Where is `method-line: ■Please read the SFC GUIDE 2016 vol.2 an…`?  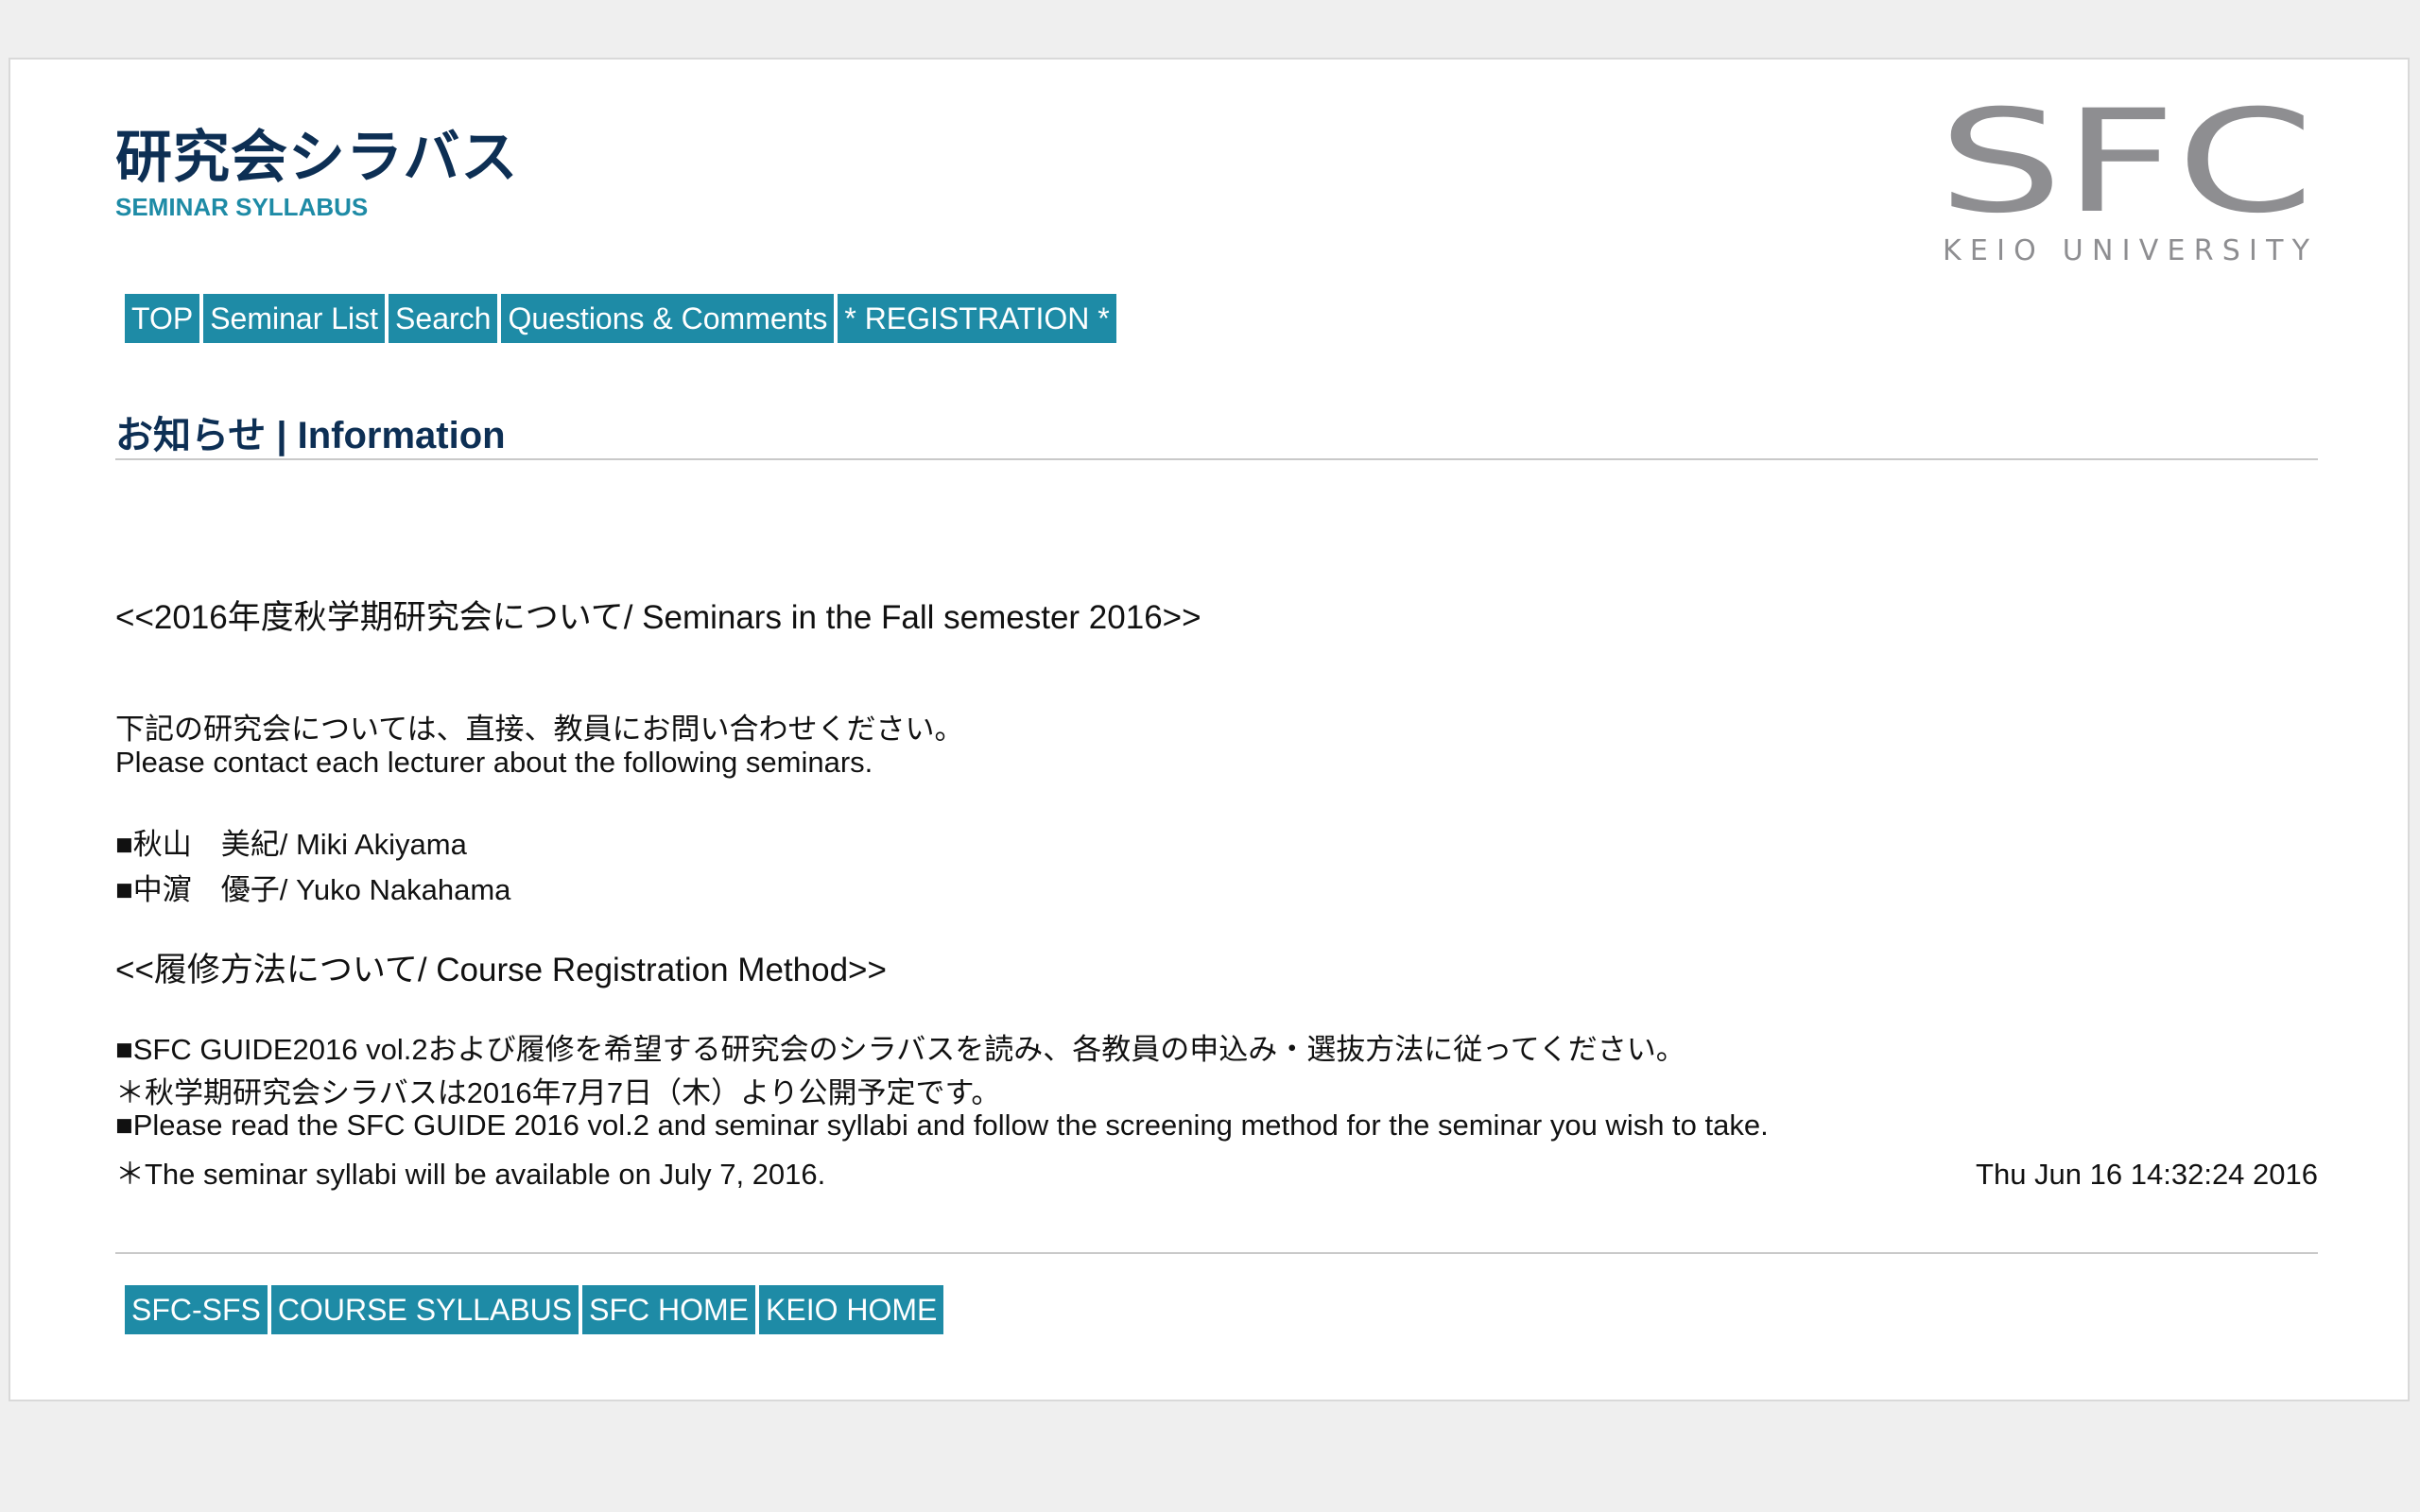 method-line: ■Please read the SFC GUIDE 2016 vol.2 an… is located at coordinates (942, 1125).